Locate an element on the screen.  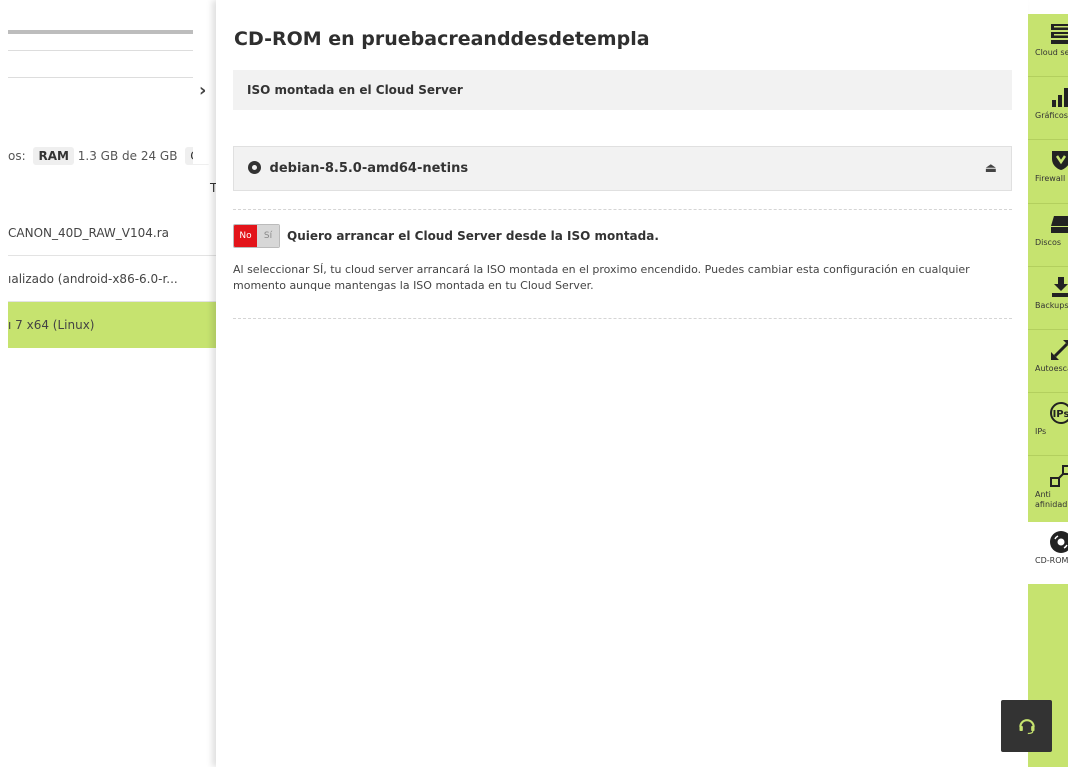
sidebar-item-label: Gráficos is located at coordinates (1051, 115).